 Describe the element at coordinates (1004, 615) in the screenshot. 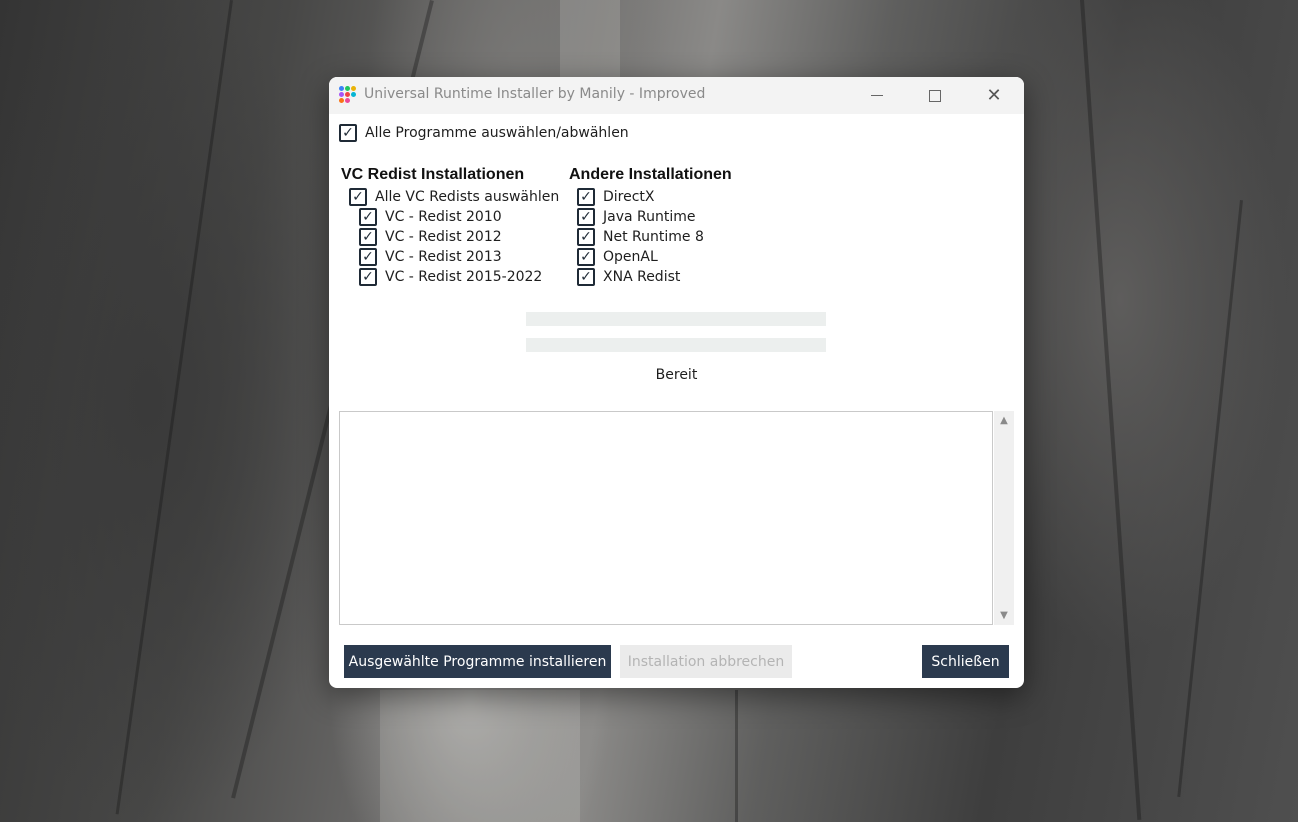

I see `scroll-down-icon: ▼` at that location.